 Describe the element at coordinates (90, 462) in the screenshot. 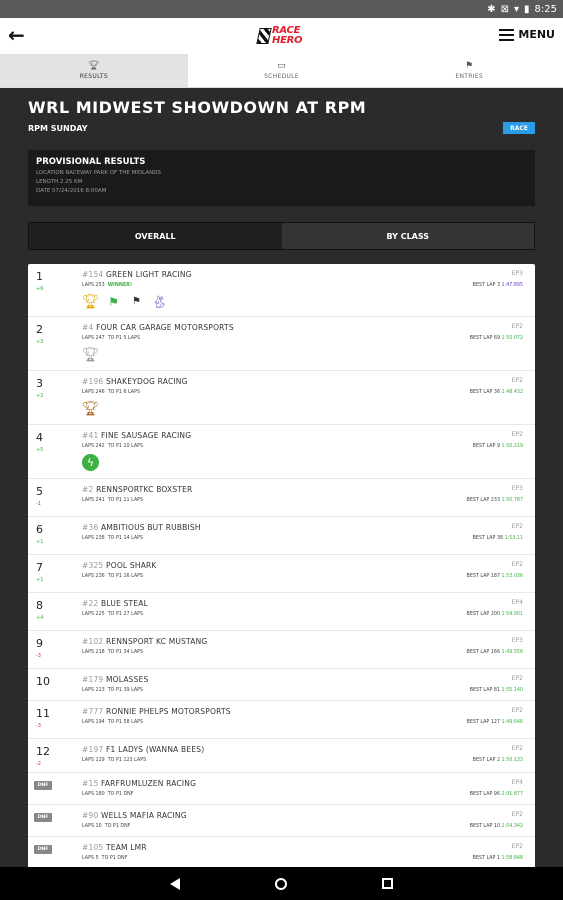

I see `lightning-bolt-icon: ϟ` at that location.